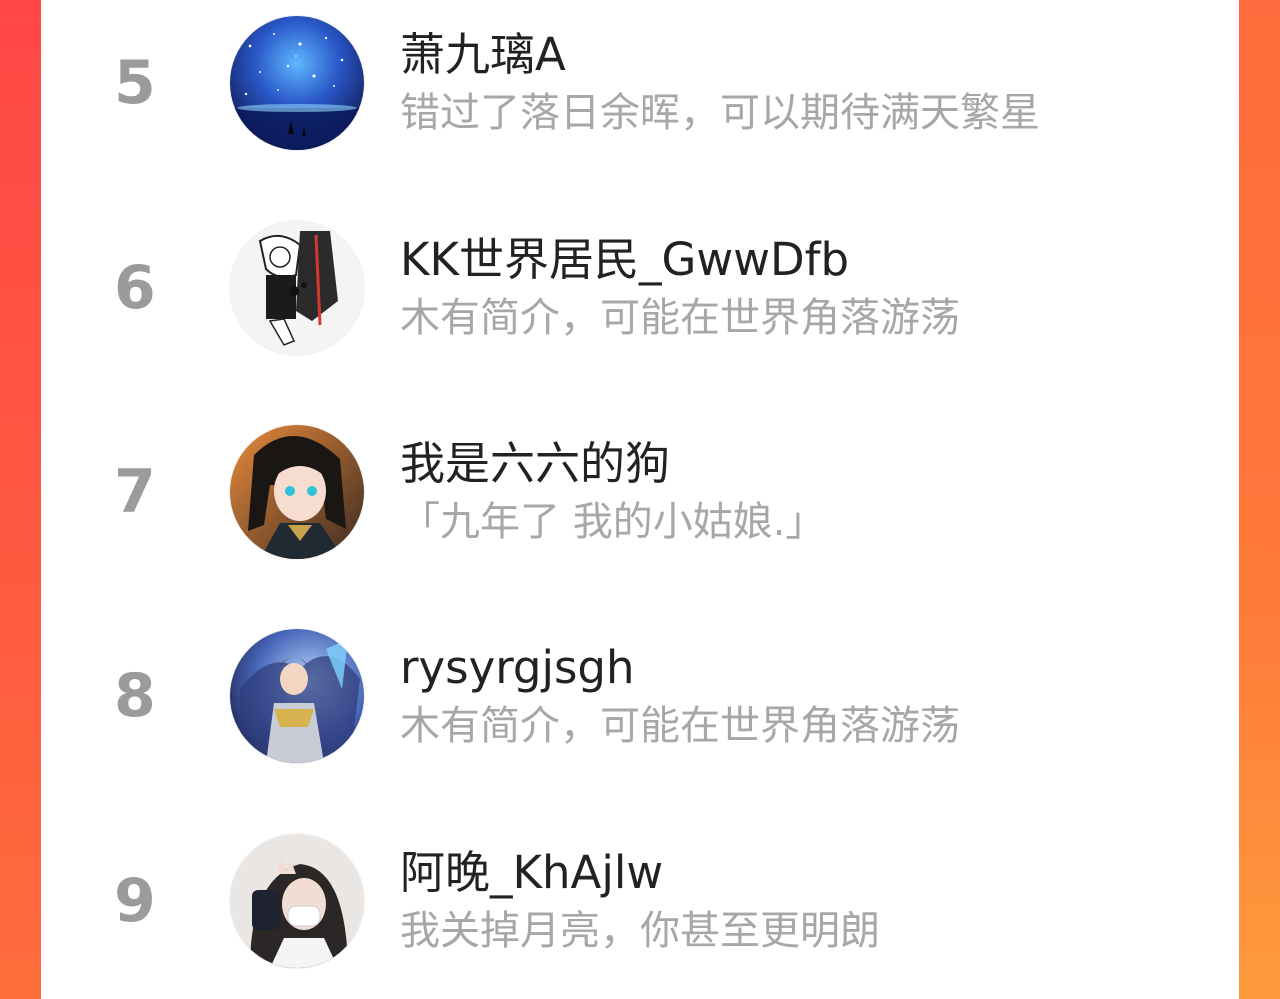 This screenshot has width=1280, height=999. What do you see at coordinates (135, 288) in the screenshot?
I see `rank-number: 6` at bounding box center [135, 288].